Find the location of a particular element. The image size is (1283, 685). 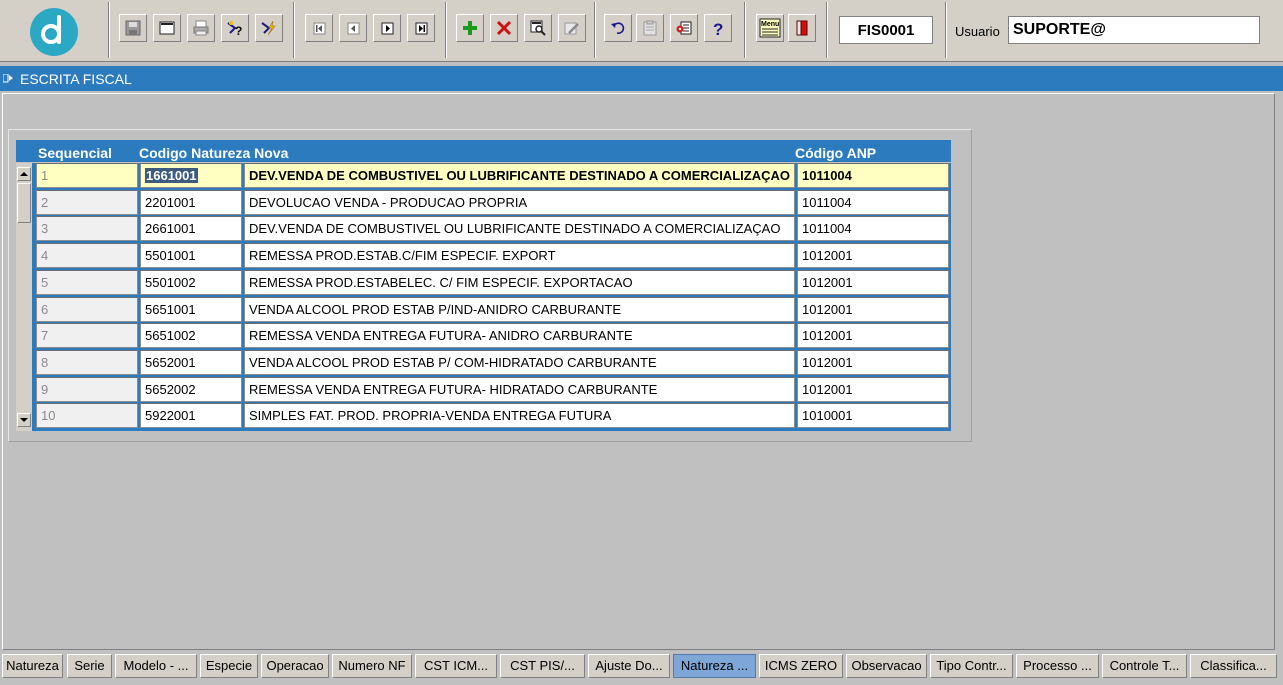

codigo-anp-cell: 1010001 is located at coordinates (873, 415).